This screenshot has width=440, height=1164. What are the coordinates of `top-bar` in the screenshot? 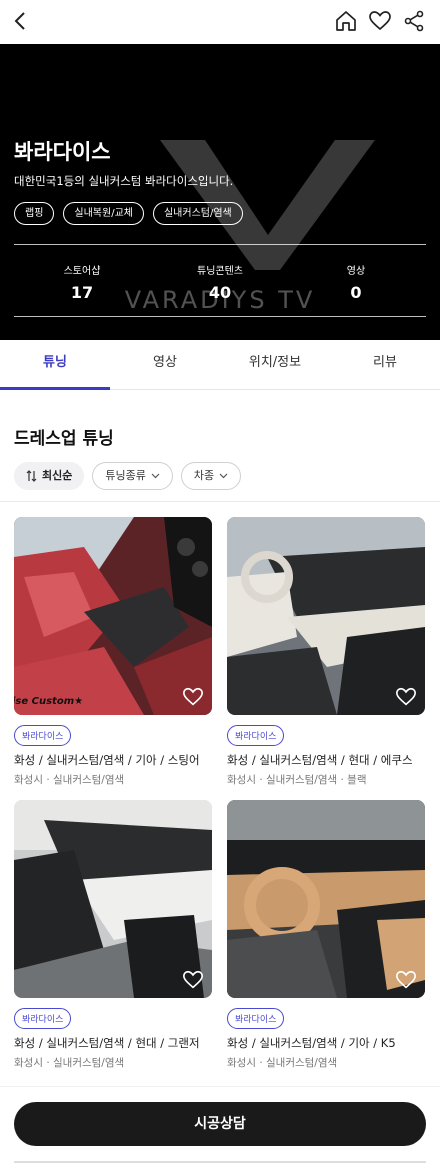 It's located at (220, 22).